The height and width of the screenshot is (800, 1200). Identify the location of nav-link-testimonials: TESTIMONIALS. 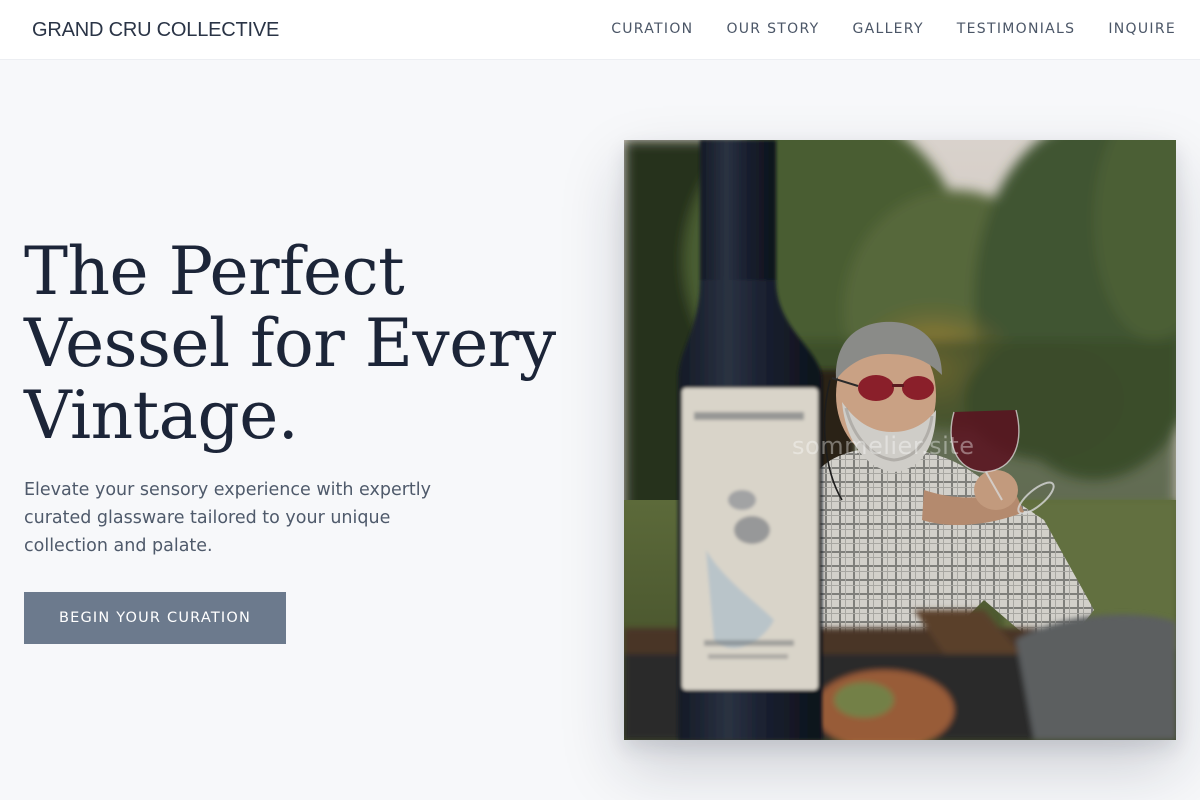
(1016, 29).